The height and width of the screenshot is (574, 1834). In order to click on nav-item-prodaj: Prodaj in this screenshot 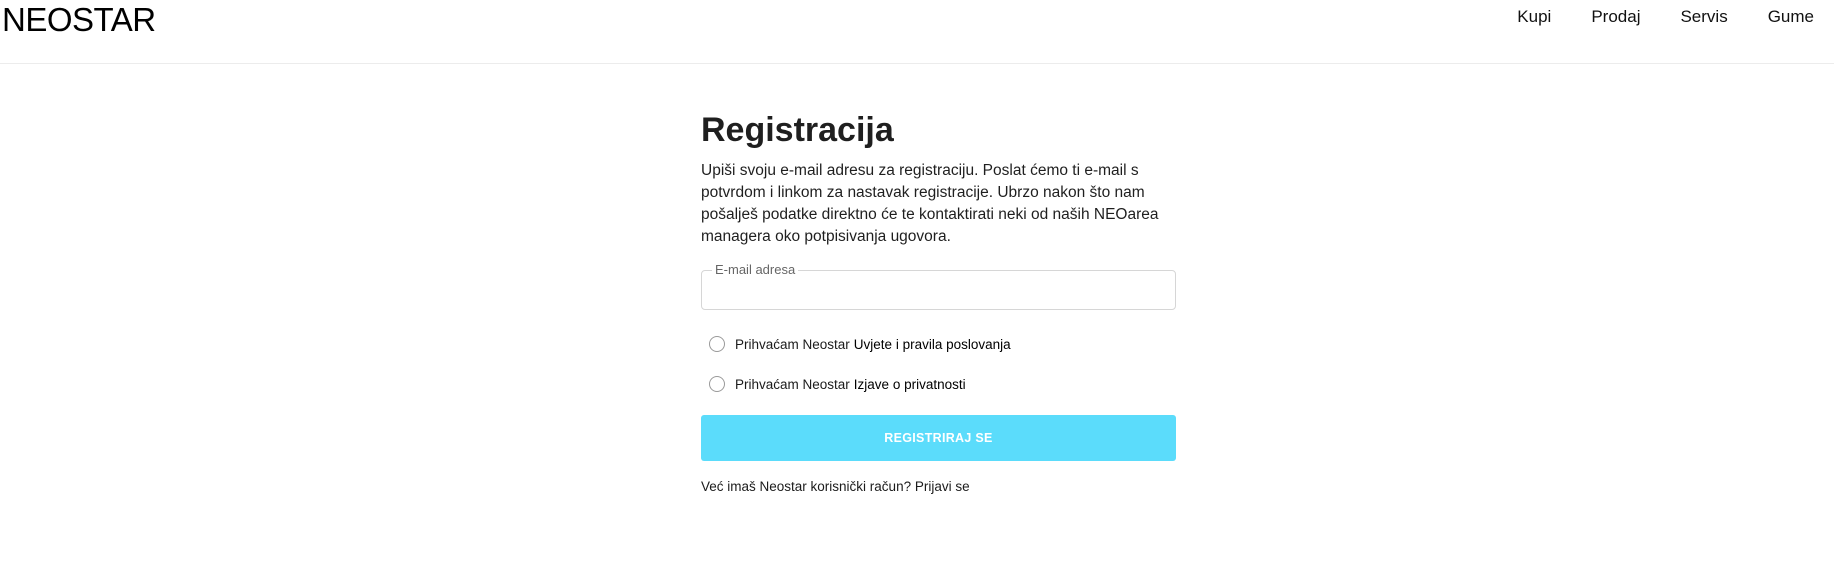, I will do `click(1615, 17)`.